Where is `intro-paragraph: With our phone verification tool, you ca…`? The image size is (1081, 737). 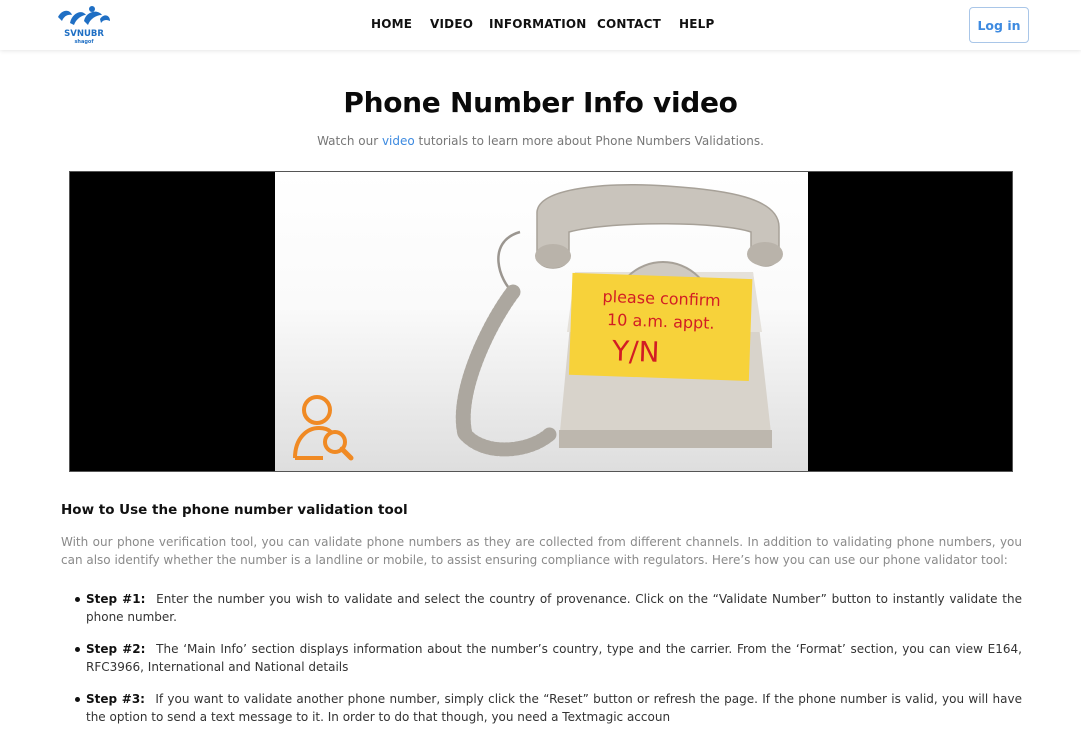 intro-paragraph: With our phone verification tool, you ca… is located at coordinates (541, 551).